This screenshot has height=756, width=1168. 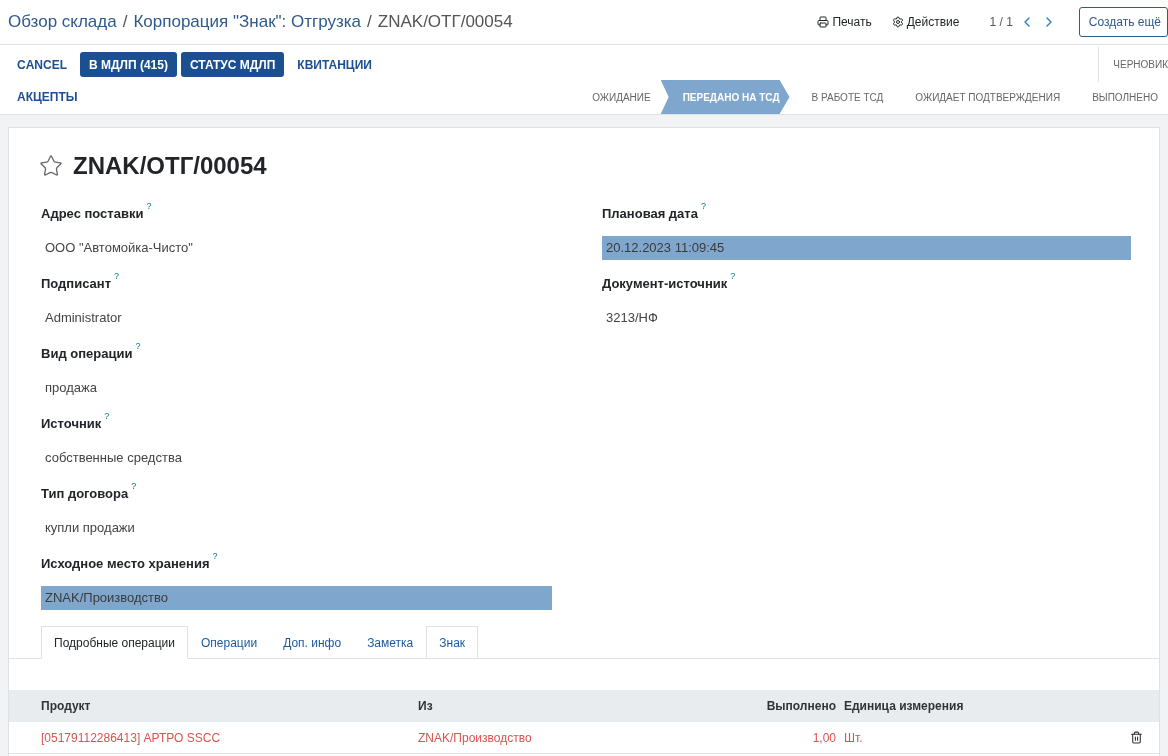 What do you see at coordinates (823, 22) in the screenshot?
I see `printer-icon` at bounding box center [823, 22].